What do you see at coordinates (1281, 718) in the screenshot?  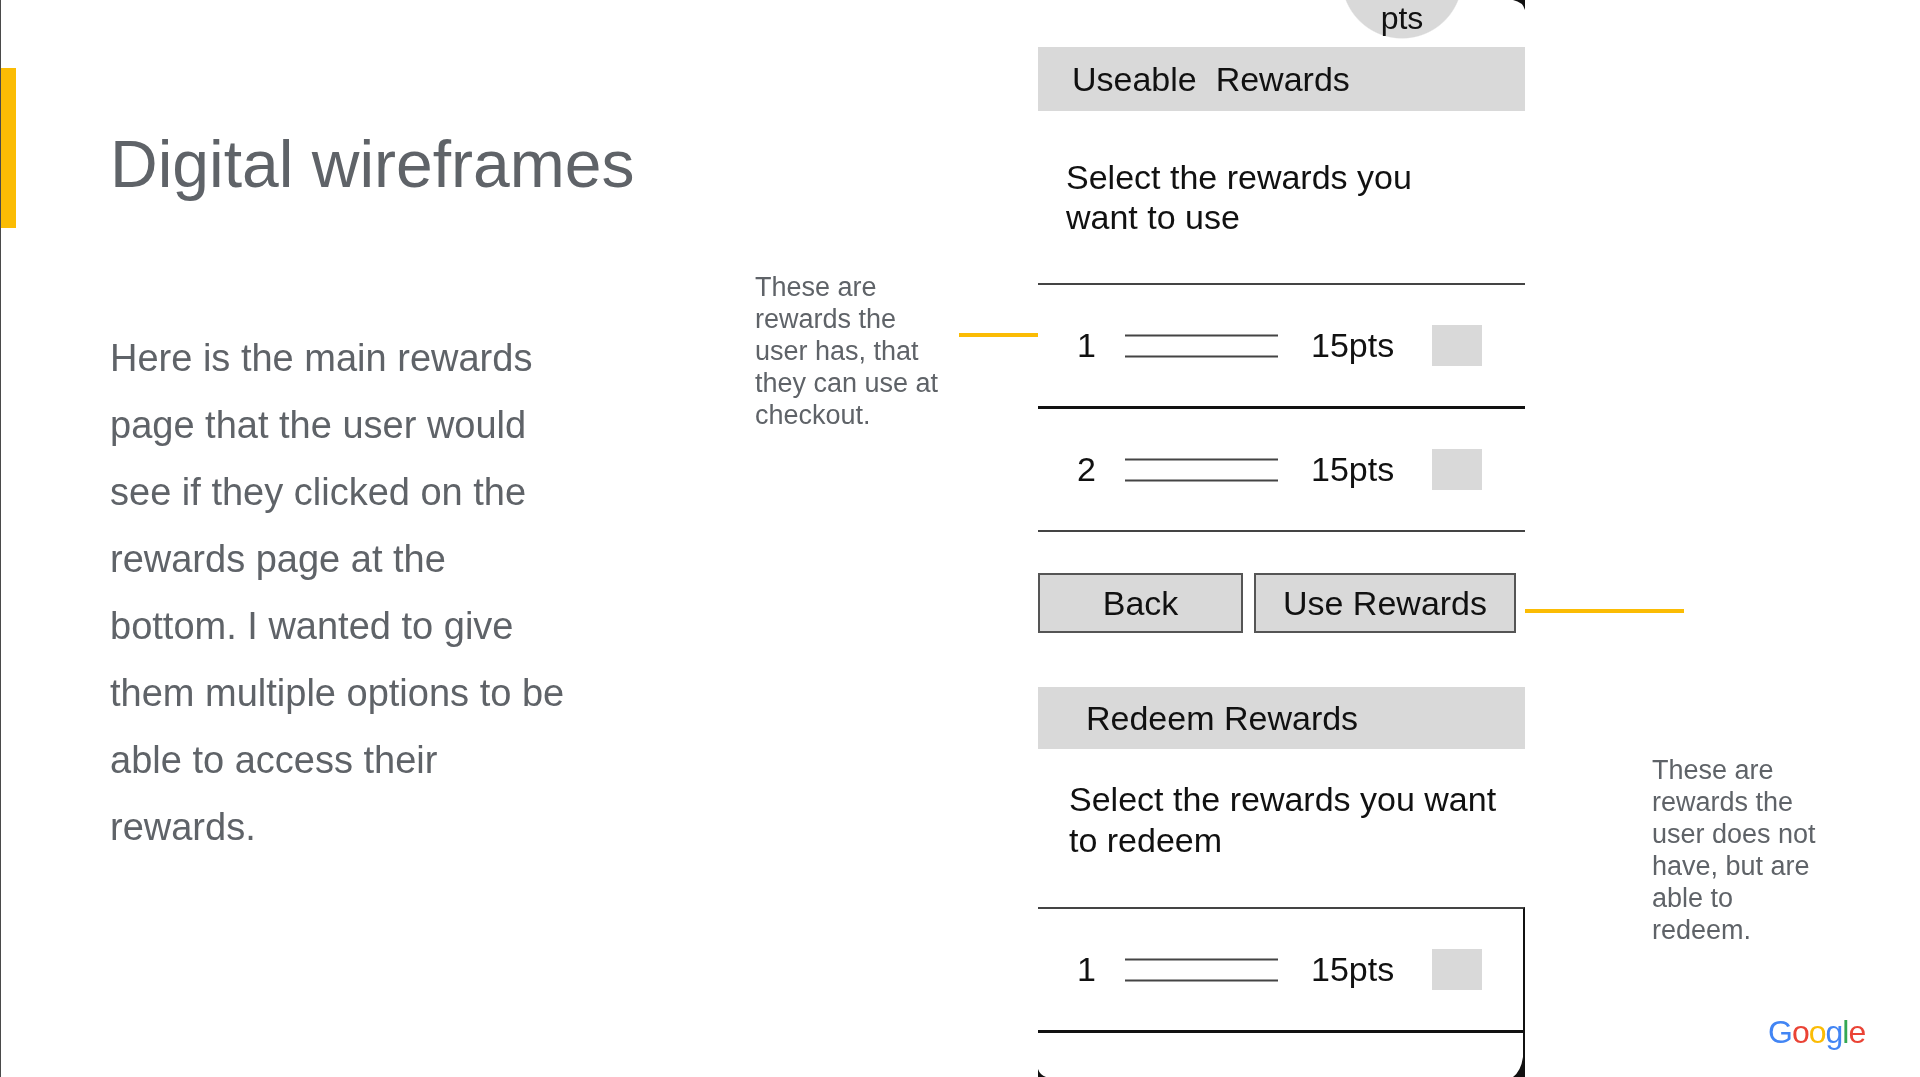 I see `section-header: Redeem Rewards` at bounding box center [1281, 718].